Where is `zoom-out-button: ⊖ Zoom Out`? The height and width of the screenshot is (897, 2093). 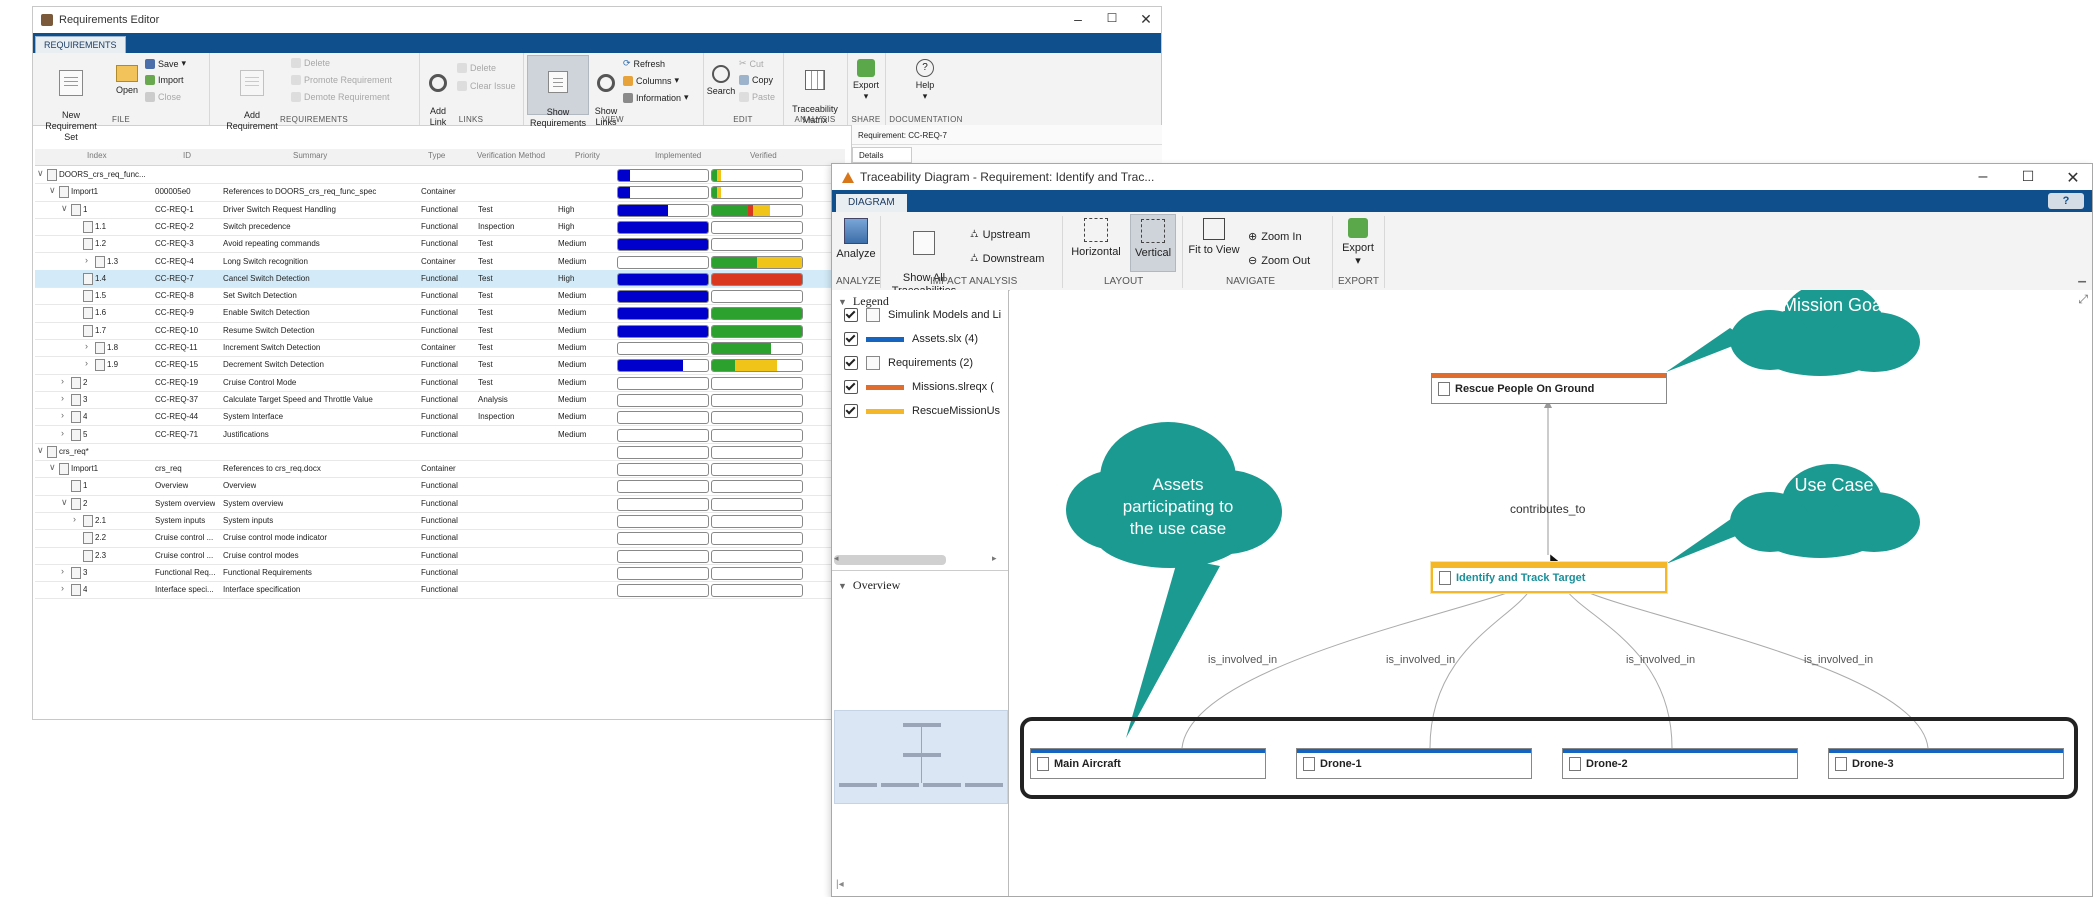 zoom-out-button: ⊖ Zoom Out is located at coordinates (1279, 261).